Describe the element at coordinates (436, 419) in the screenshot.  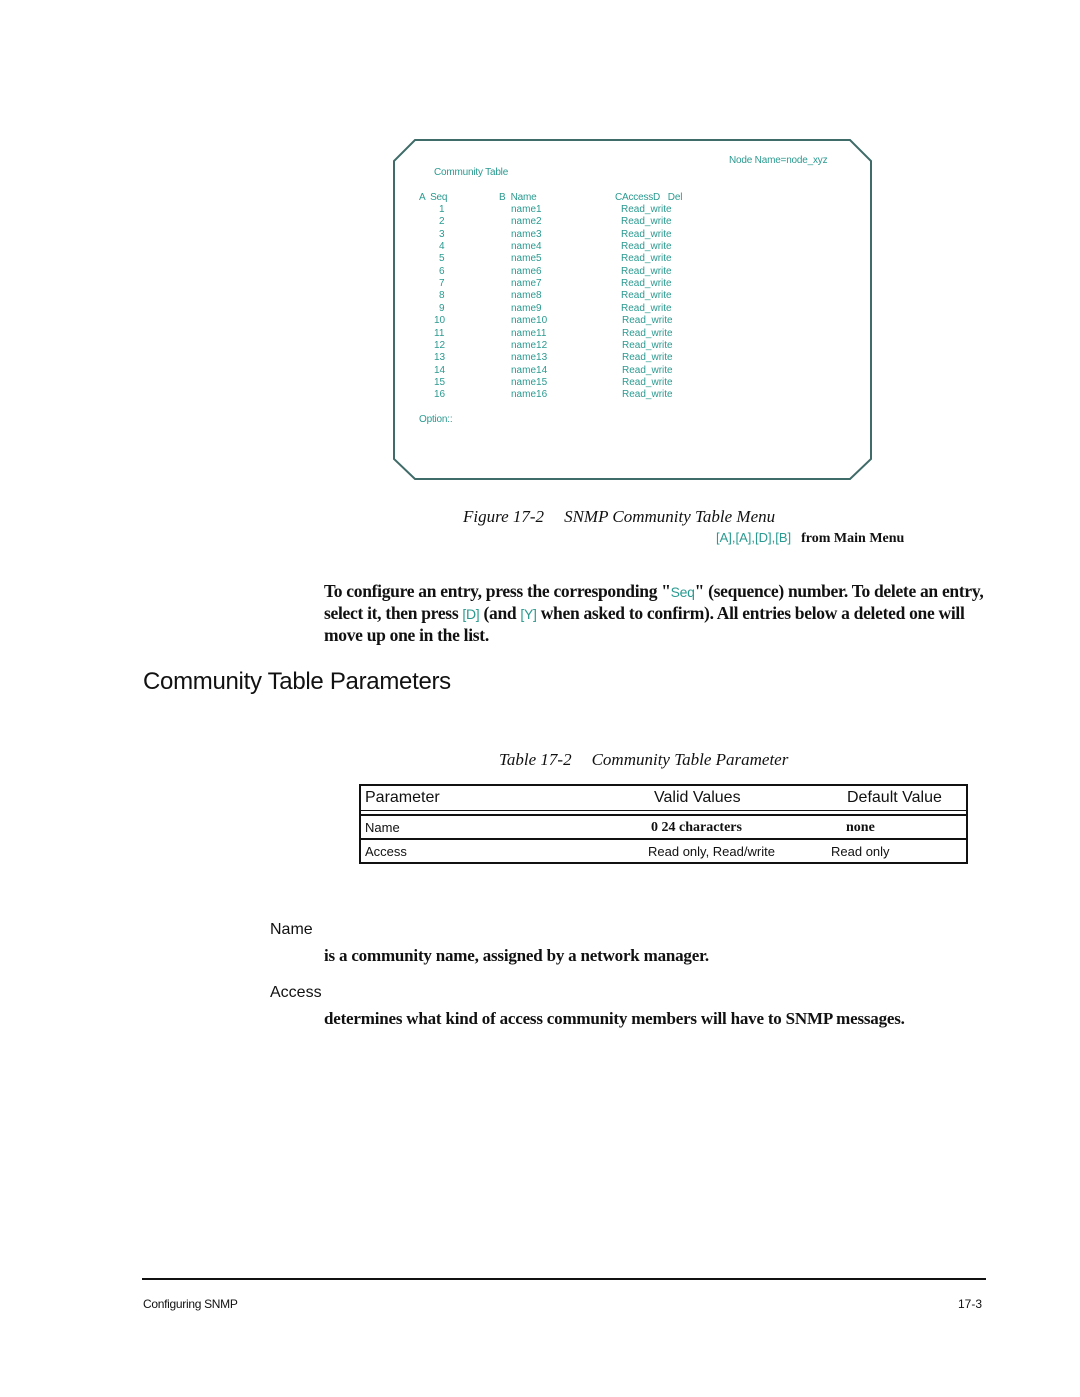
I see `option-prompt: Option::` at that location.